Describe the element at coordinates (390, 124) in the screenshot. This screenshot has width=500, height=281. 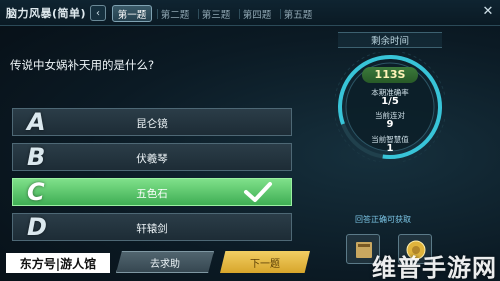
I see `streak-value: 9` at that location.